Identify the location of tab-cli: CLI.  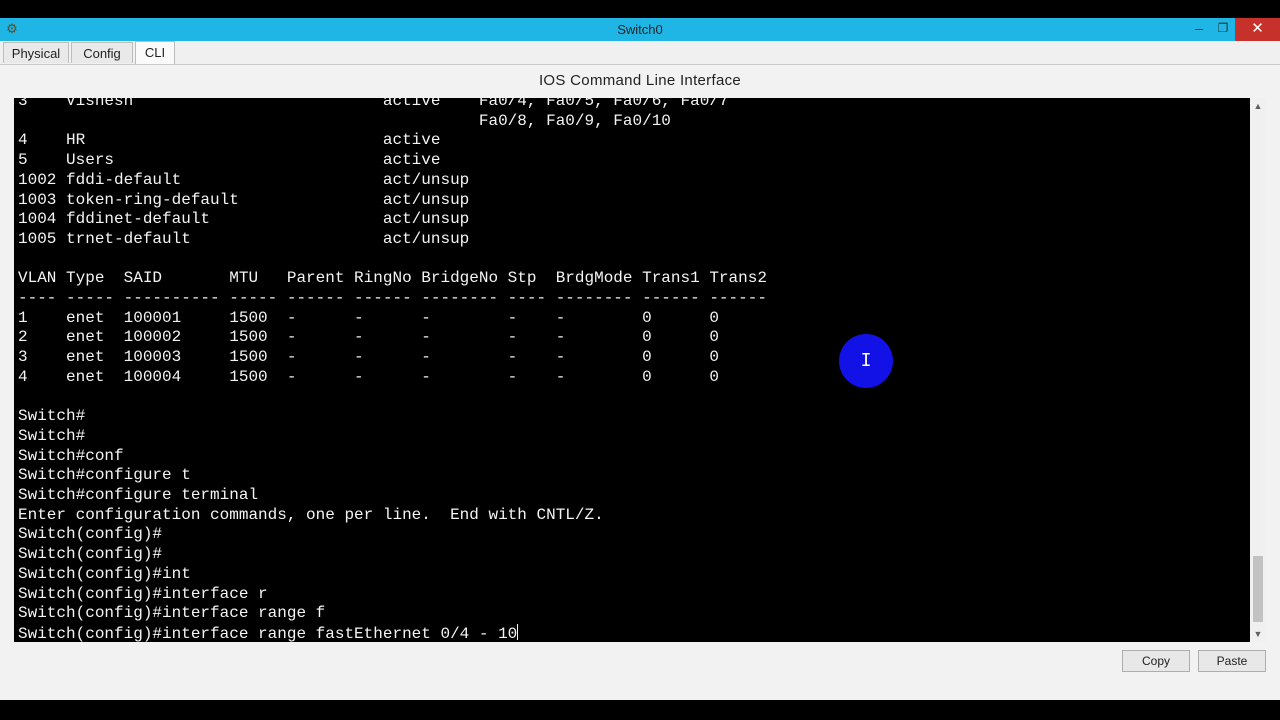
(155, 52).